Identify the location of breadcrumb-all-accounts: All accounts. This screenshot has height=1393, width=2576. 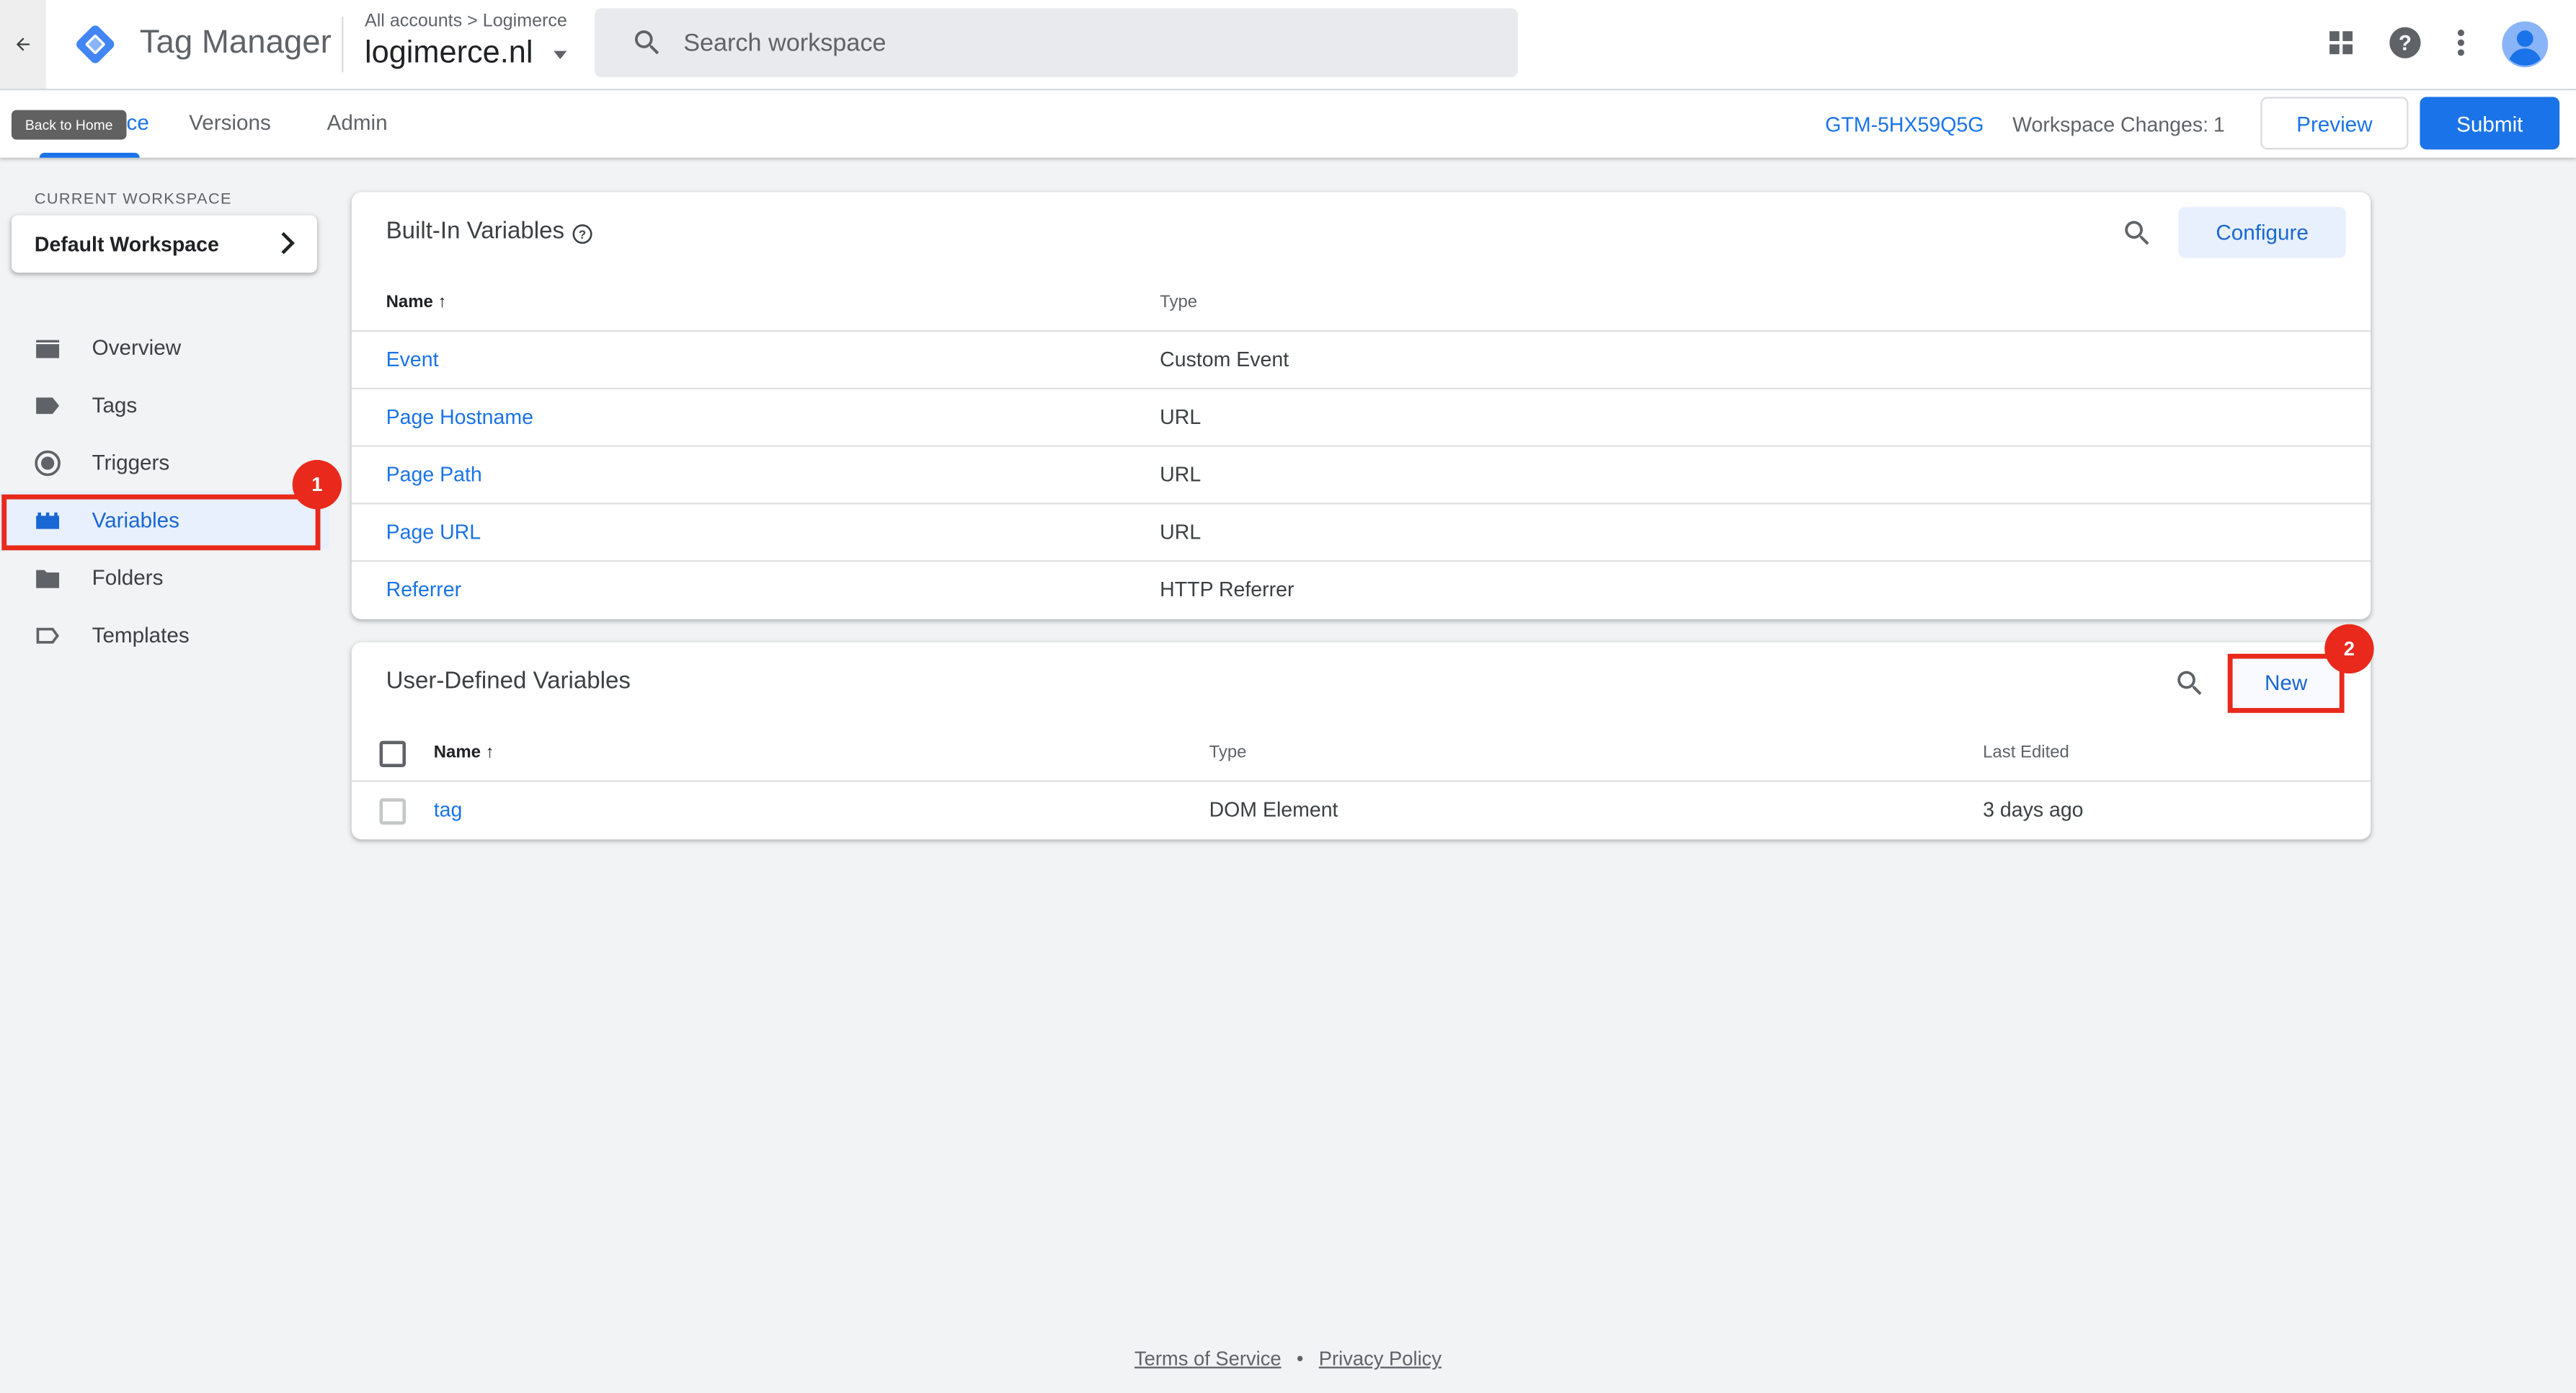
(413, 21).